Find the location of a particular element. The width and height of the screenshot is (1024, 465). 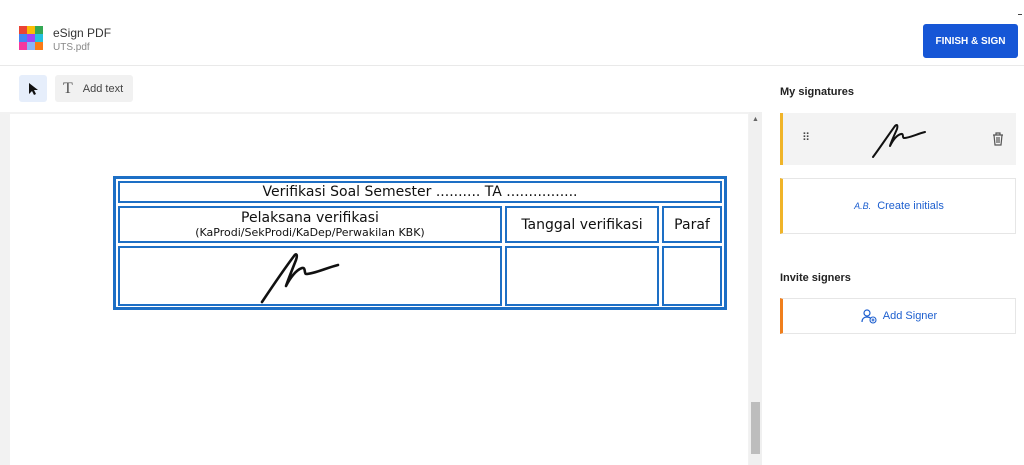

create-initials-button: A.B. Create initials is located at coordinates (898, 206).